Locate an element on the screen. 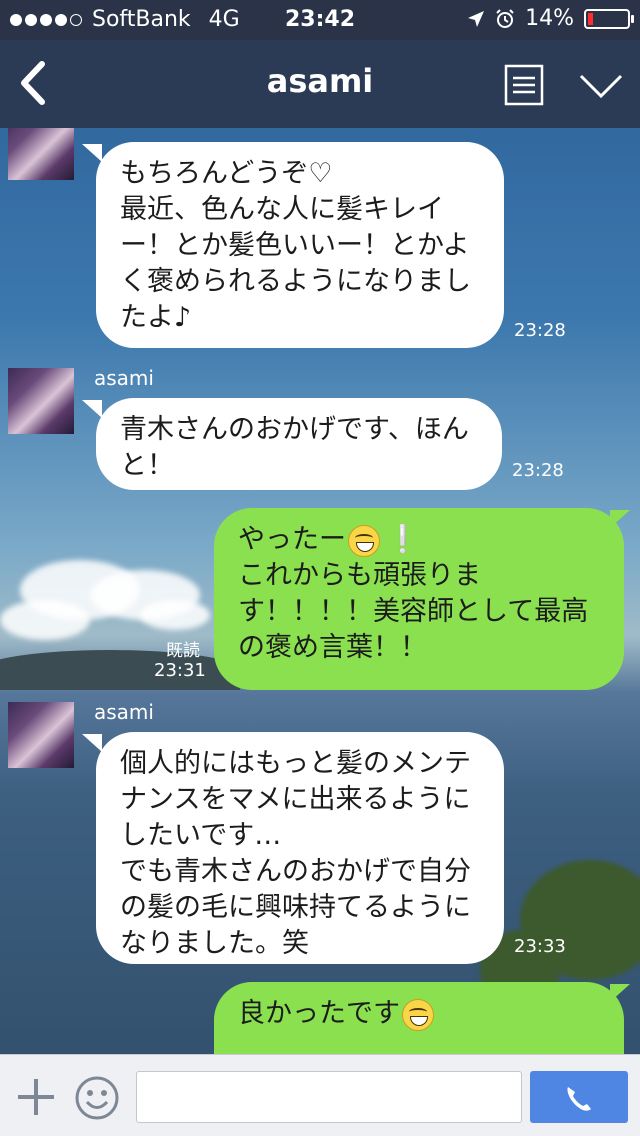  chat-header: asami is located at coordinates (320, 84).